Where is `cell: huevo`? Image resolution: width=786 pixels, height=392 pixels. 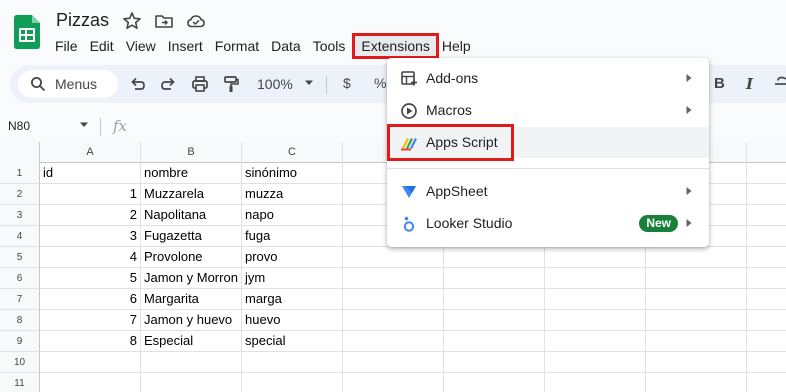 cell: huevo is located at coordinates (292, 320).